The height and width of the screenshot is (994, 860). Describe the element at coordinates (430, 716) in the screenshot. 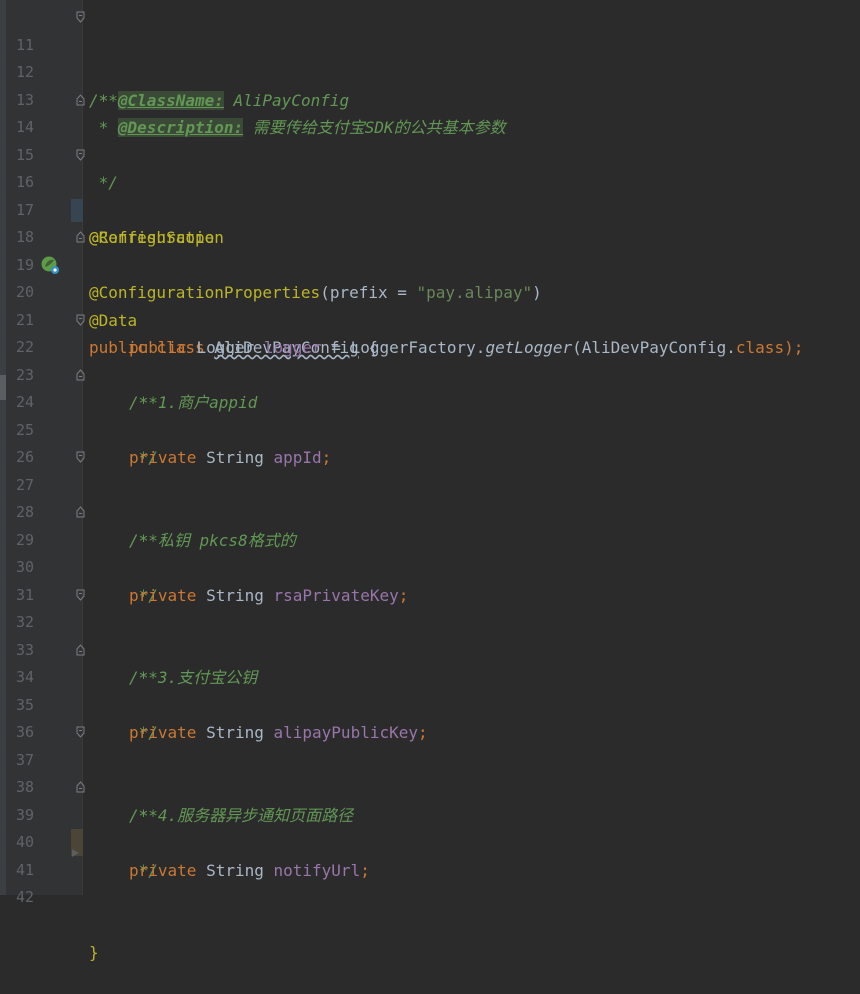

I see `code-line: 36` at that location.